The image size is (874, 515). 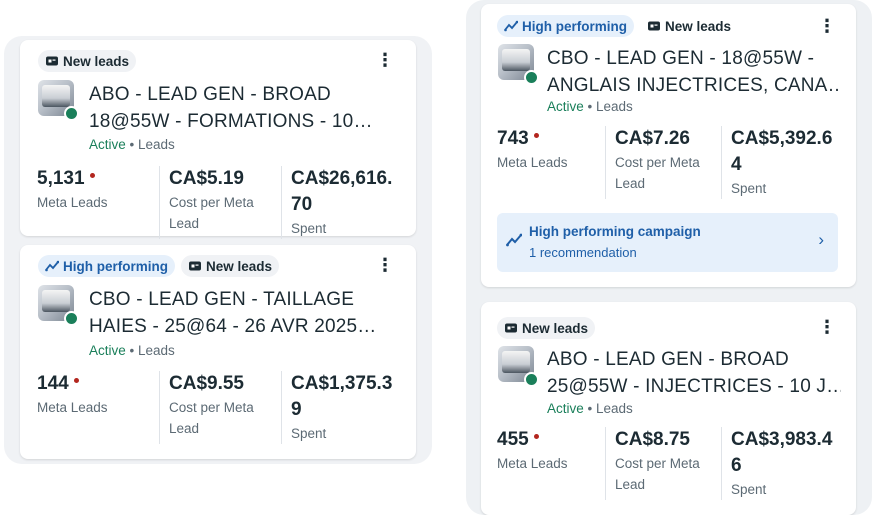 I want to click on cost-per-result-value: CA$8.75, so click(x=652, y=439).